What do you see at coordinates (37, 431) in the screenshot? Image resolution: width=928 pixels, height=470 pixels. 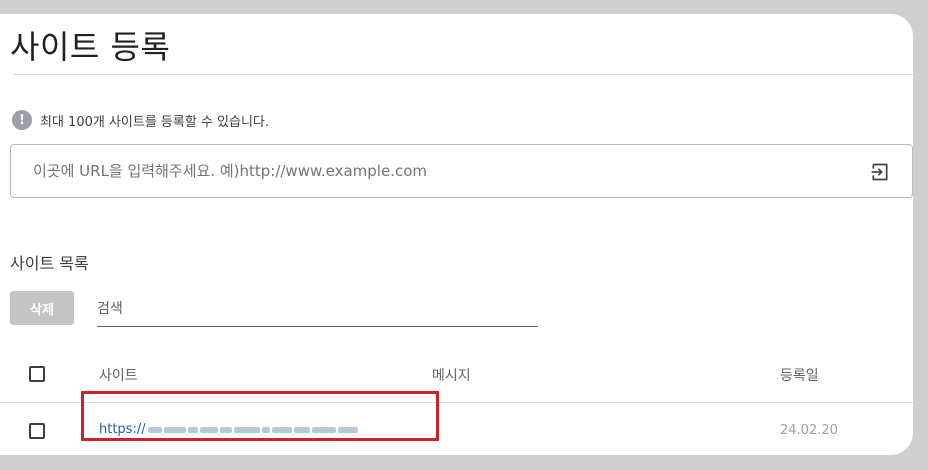 I see `row-checkbox` at bounding box center [37, 431].